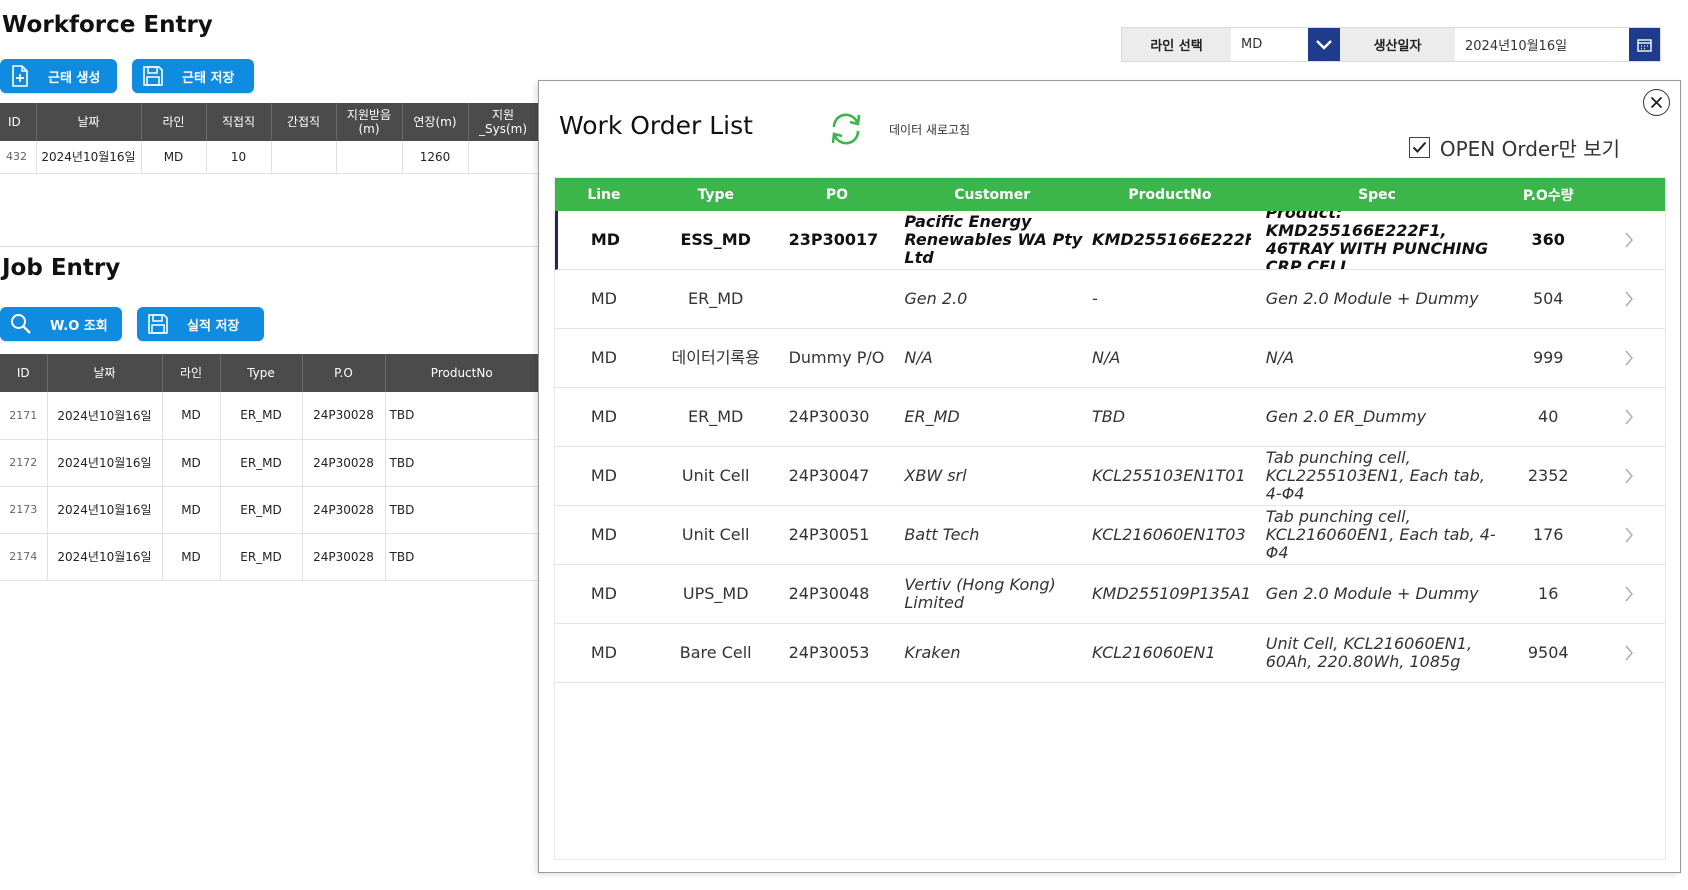  What do you see at coordinates (503, 122) in the screenshot?
I see `col-sys: 지원 _Sys(m)` at bounding box center [503, 122].